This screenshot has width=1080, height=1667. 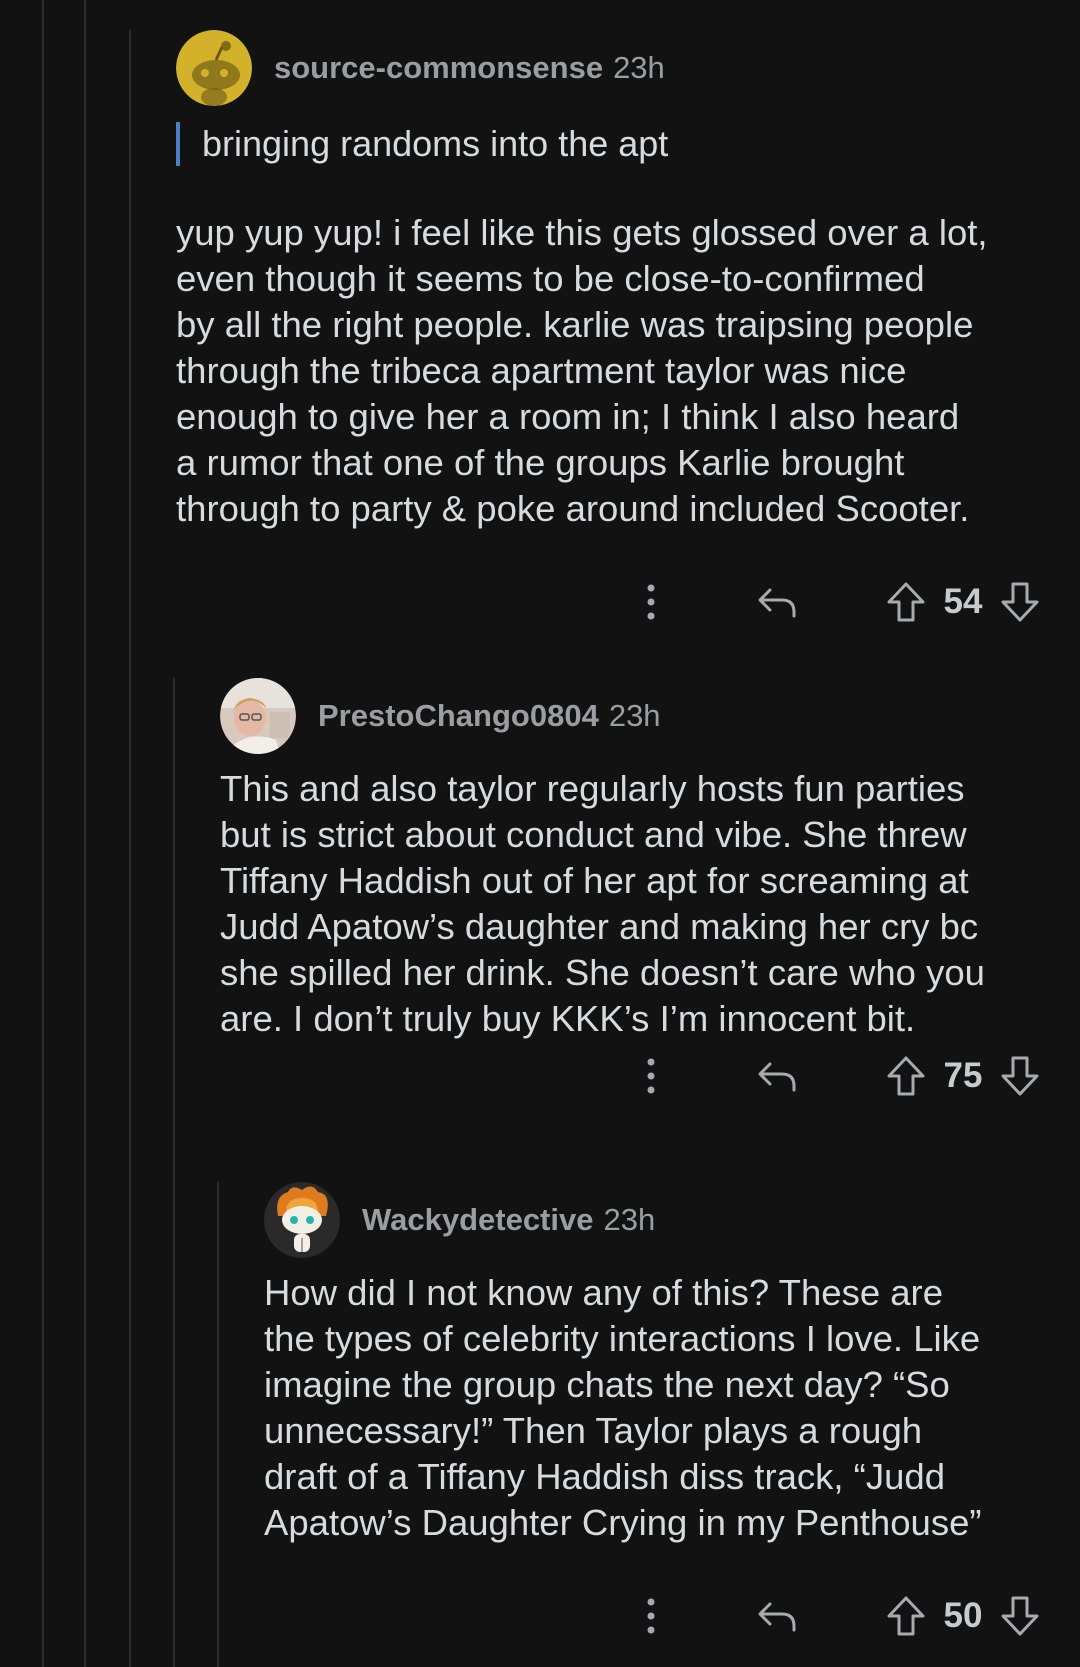 What do you see at coordinates (477, 1220) in the screenshot?
I see `author-name: Wackydetective` at bounding box center [477, 1220].